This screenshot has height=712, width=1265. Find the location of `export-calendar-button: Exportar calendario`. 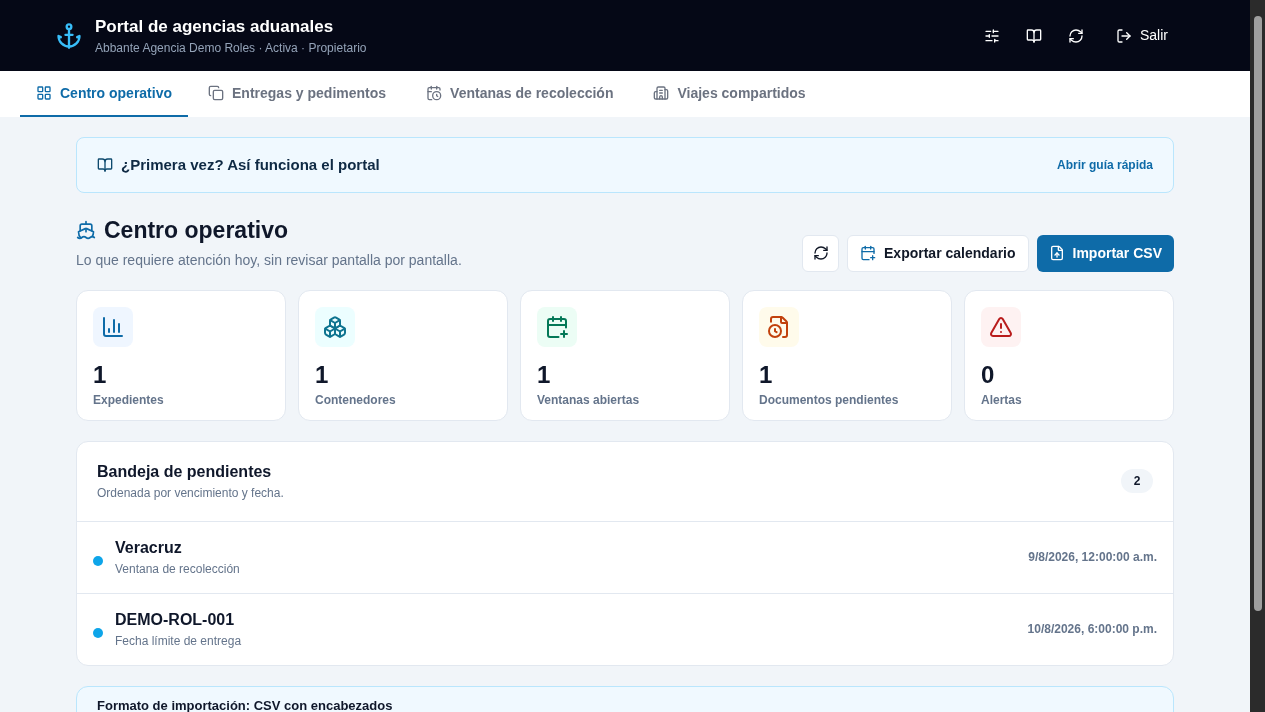

export-calendar-button: Exportar calendario is located at coordinates (938, 253).